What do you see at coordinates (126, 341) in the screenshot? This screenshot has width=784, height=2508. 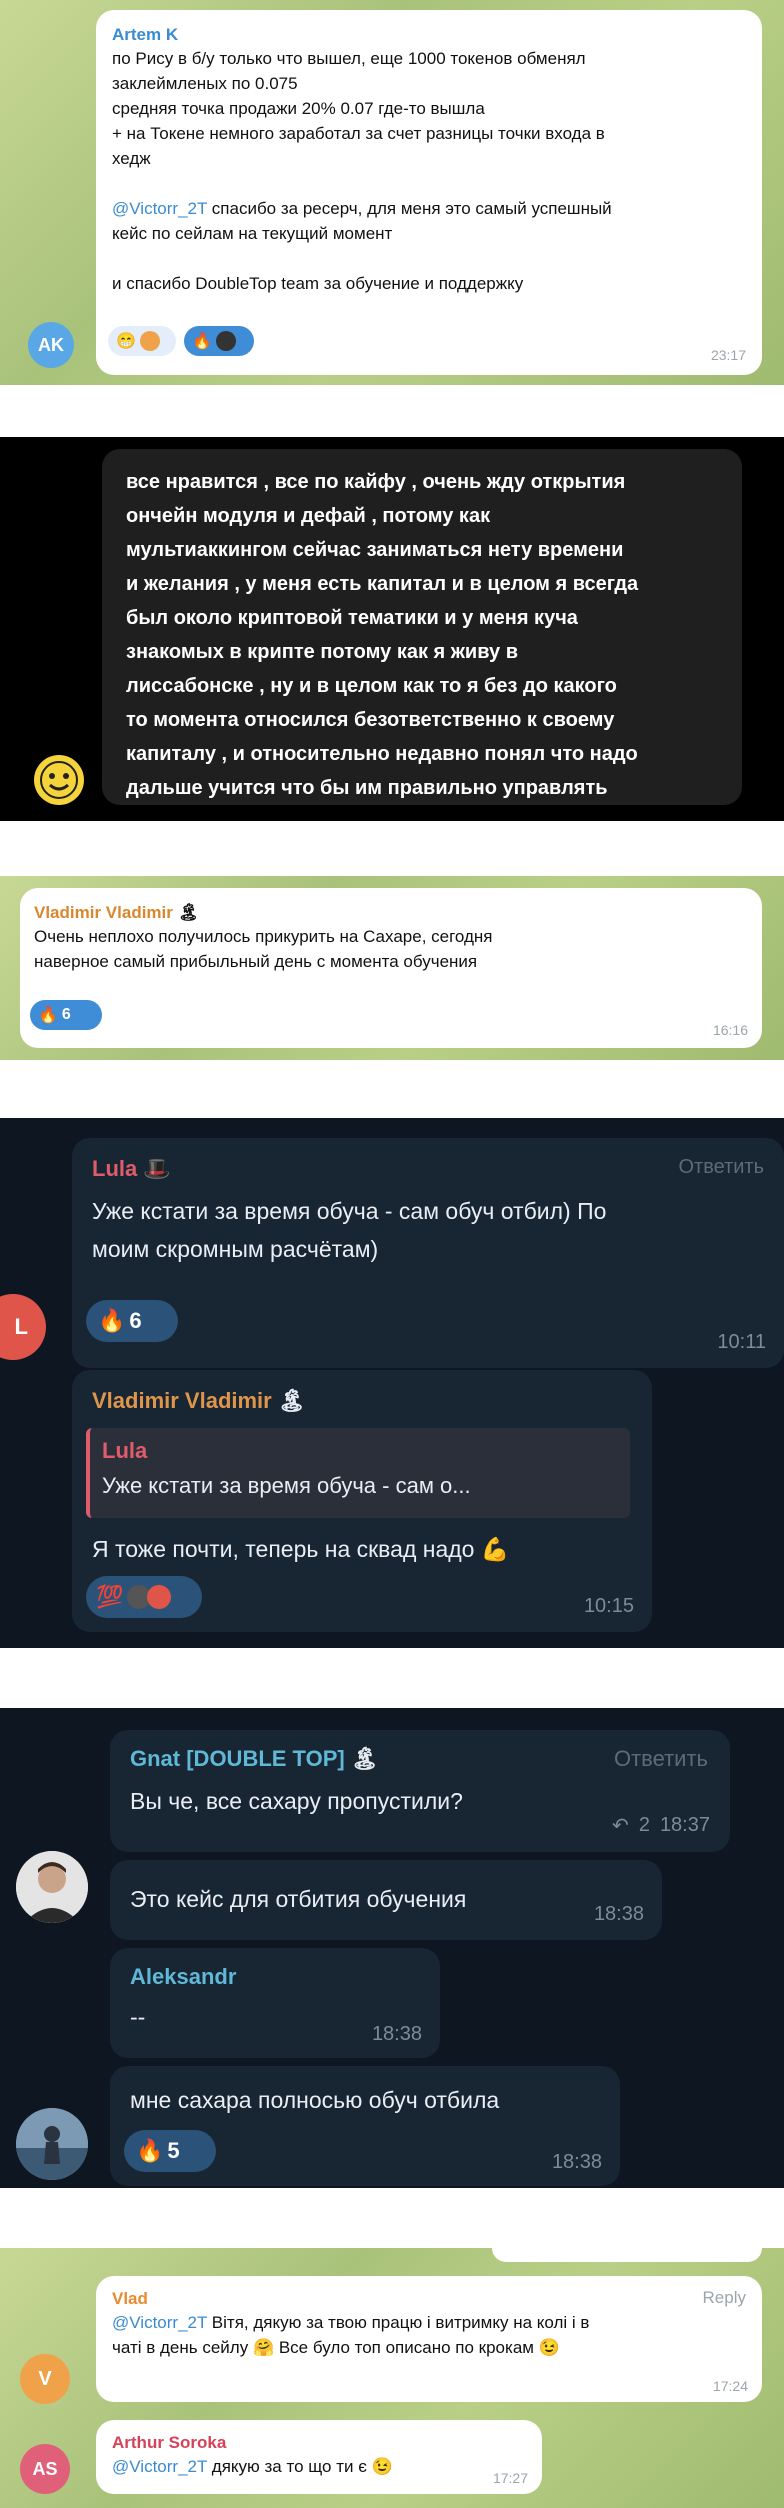 I see `smile-emoji-icon: 😁` at bounding box center [126, 341].